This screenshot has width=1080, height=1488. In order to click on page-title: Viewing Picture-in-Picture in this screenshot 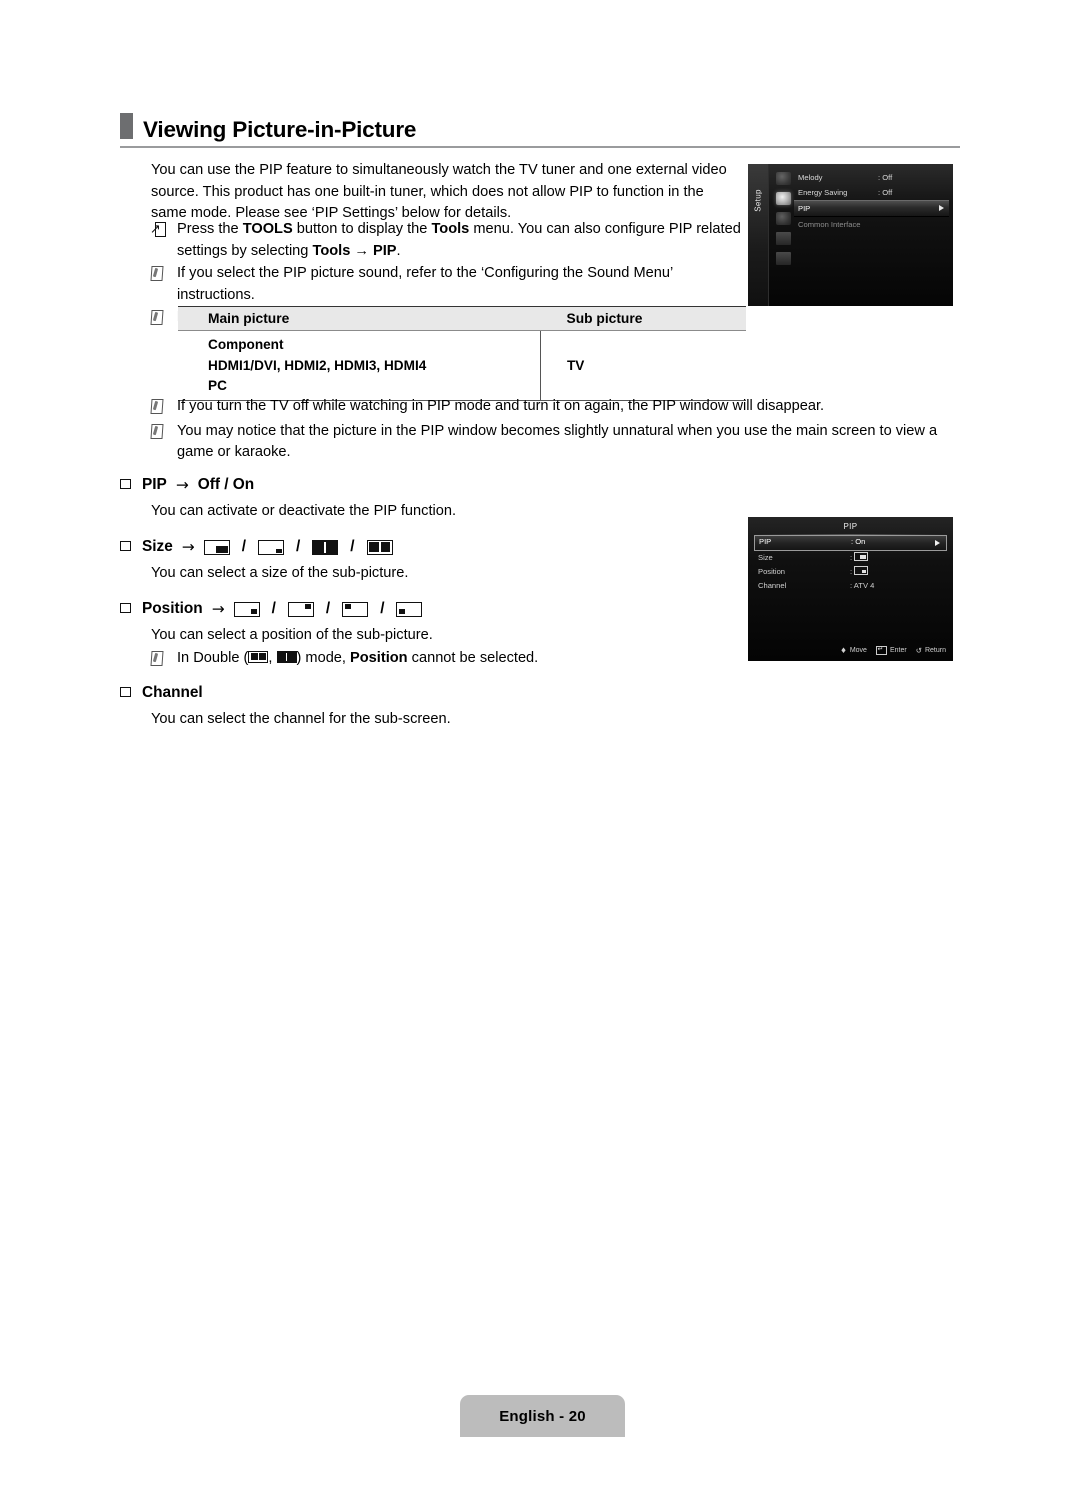, I will do `click(280, 129)`.